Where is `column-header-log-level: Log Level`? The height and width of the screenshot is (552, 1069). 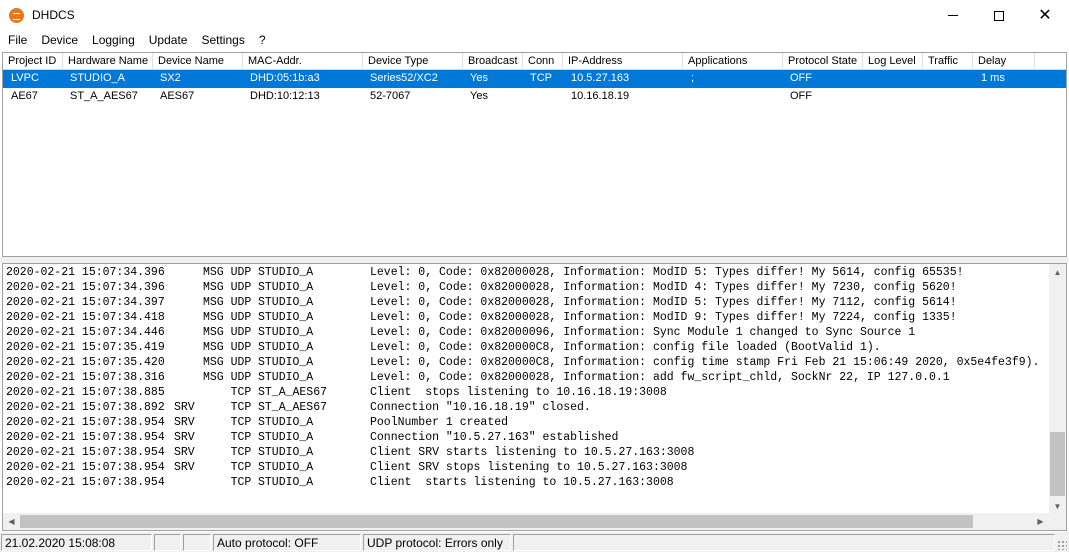
column-header-log-level: Log Level is located at coordinates (893, 61).